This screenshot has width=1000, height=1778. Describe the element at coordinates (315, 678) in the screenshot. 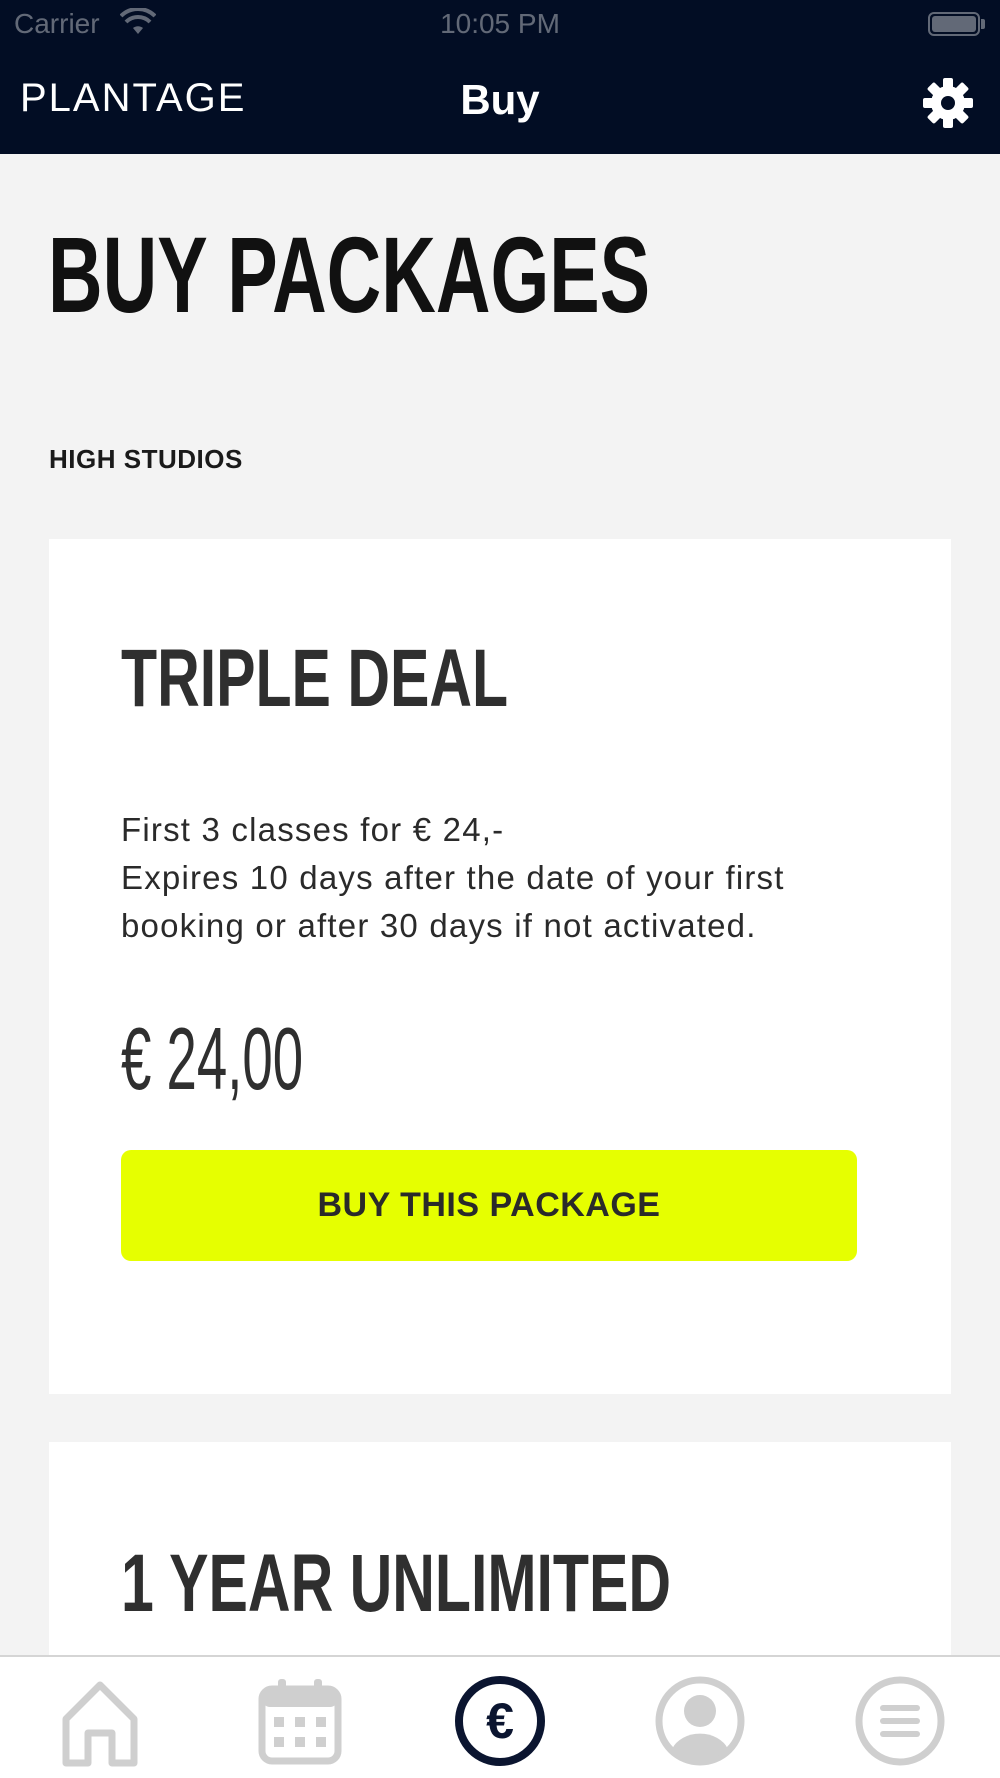

I see `package-title: TRIPLE DEAL` at that location.